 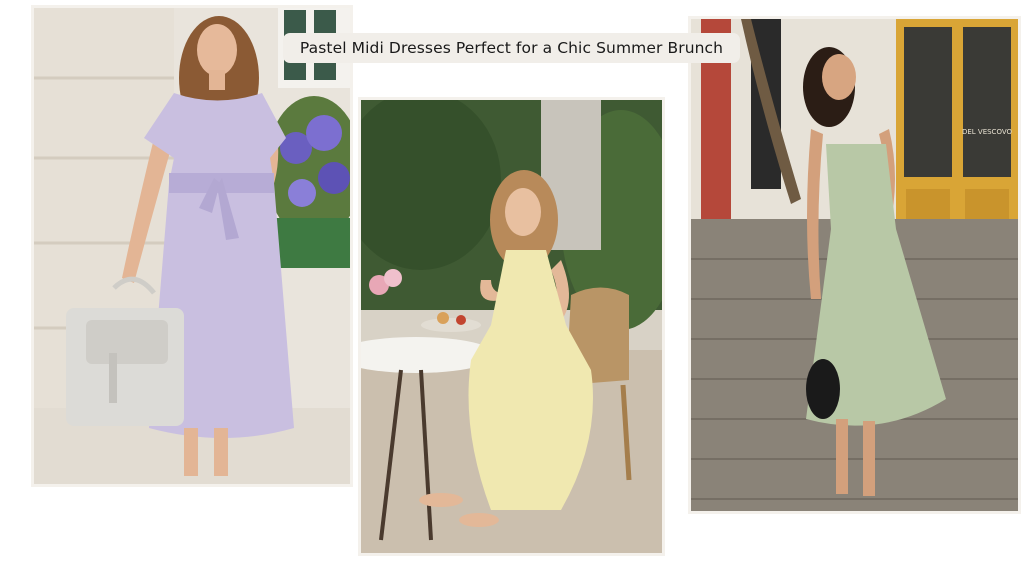 What do you see at coordinates (987, 132) in the screenshot?
I see `storefront-sign: DEL VESCOVO` at bounding box center [987, 132].